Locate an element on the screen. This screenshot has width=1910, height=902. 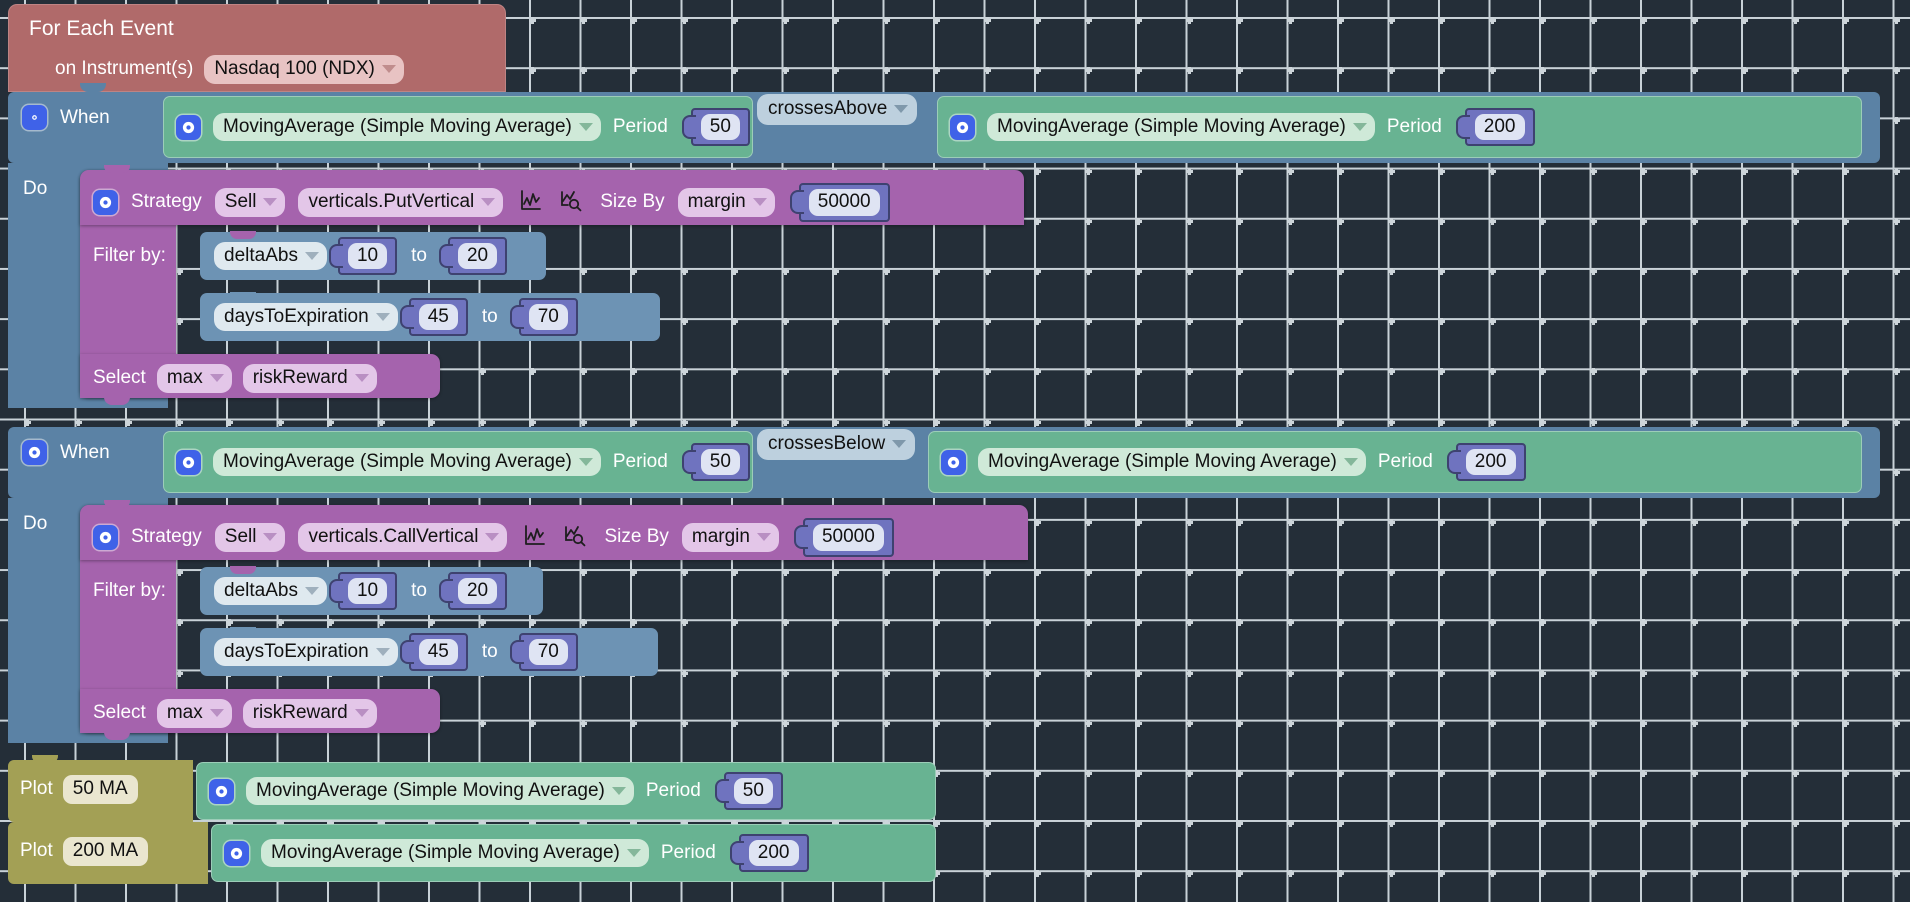
filter-to-2-1: 70 is located at coordinates (548, 652).